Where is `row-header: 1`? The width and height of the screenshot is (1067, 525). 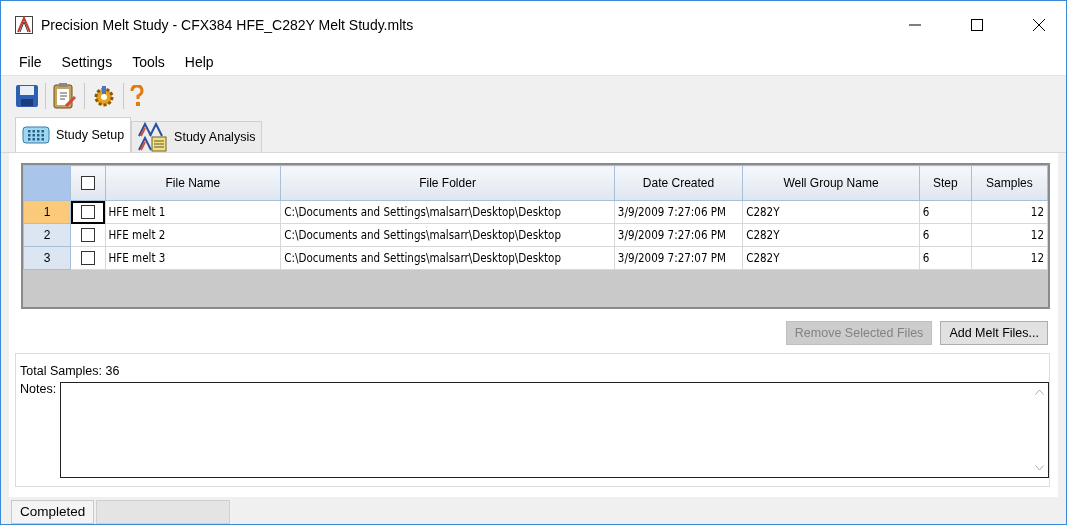 row-header: 1 is located at coordinates (47, 212).